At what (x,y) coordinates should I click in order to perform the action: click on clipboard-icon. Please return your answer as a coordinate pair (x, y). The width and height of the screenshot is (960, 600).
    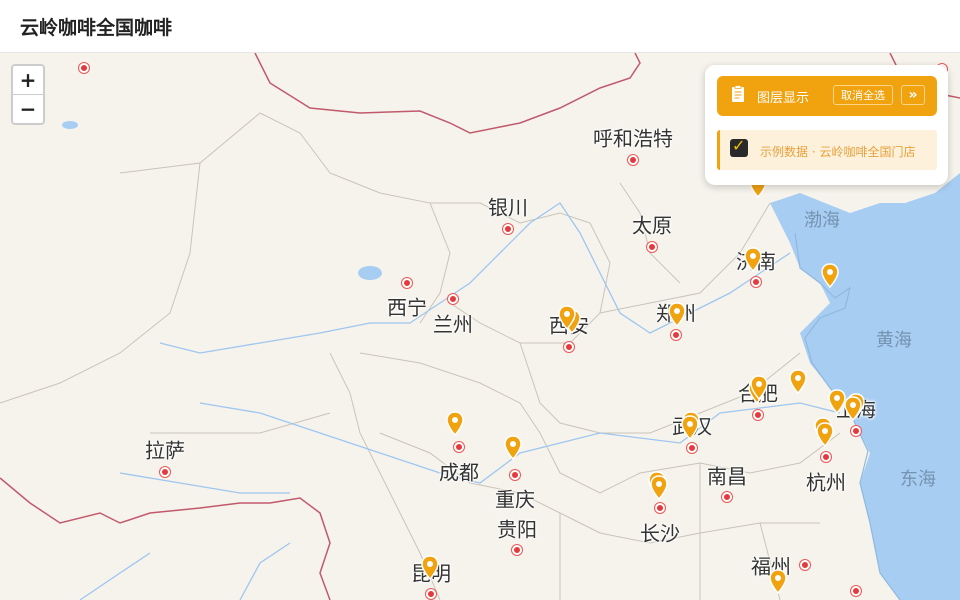
    Looking at the image, I should click on (738, 93).